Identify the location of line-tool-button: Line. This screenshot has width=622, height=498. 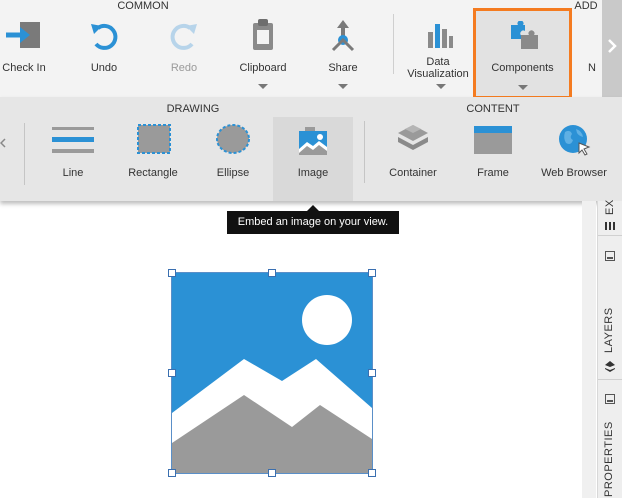
(73, 154).